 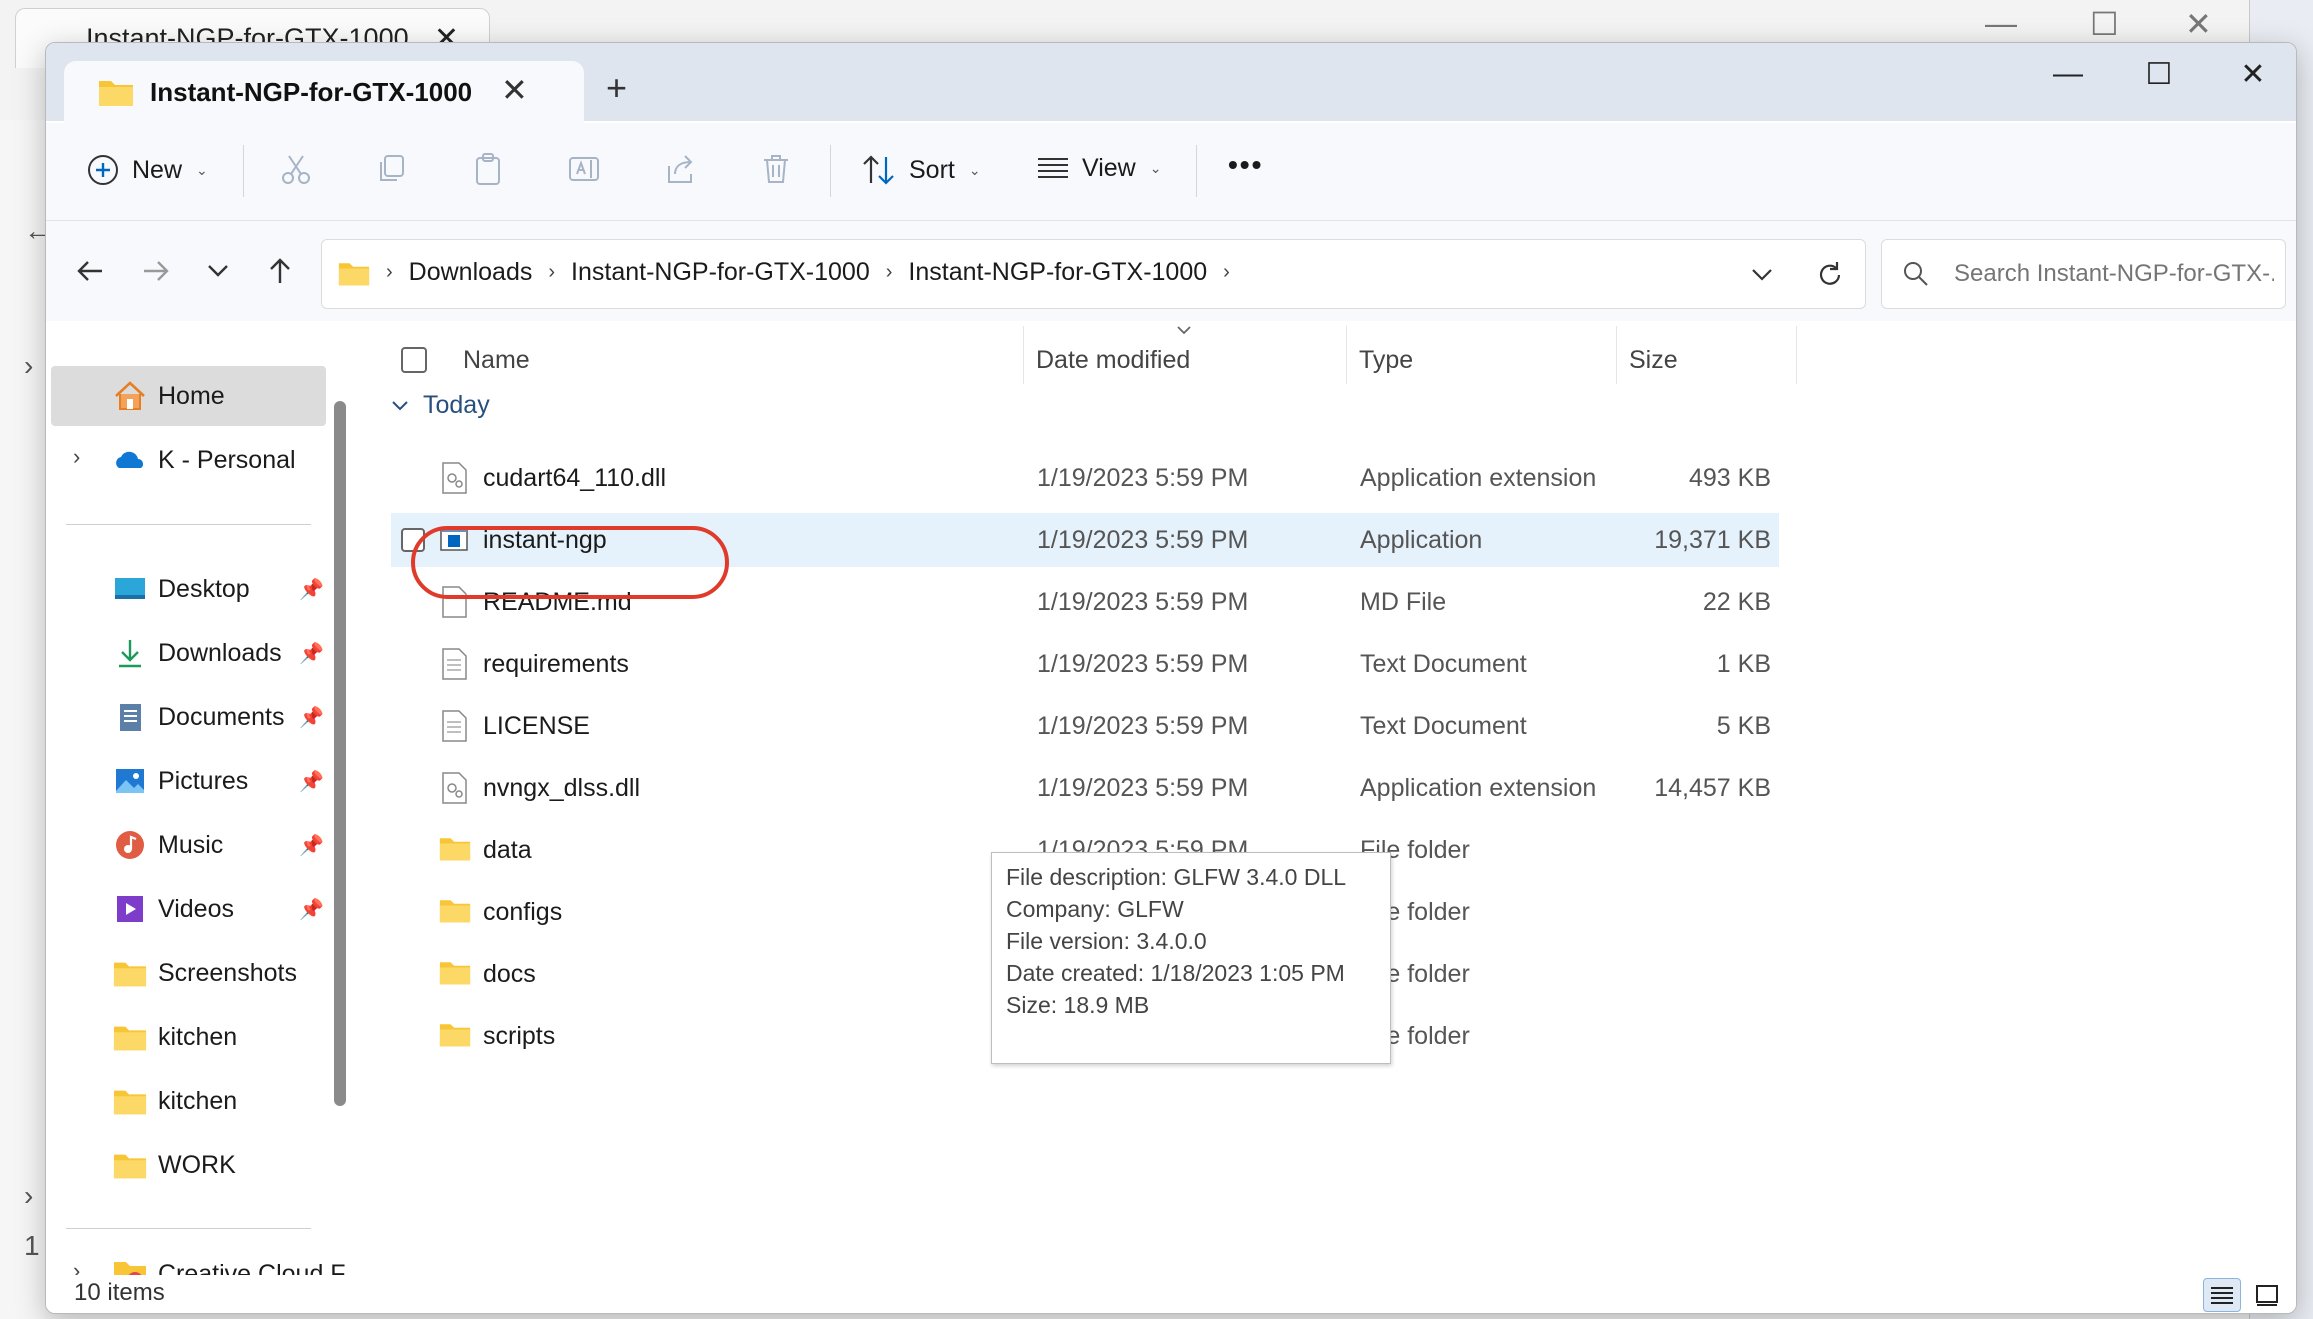 What do you see at coordinates (2114, 274) in the screenshot?
I see `search-input` at bounding box center [2114, 274].